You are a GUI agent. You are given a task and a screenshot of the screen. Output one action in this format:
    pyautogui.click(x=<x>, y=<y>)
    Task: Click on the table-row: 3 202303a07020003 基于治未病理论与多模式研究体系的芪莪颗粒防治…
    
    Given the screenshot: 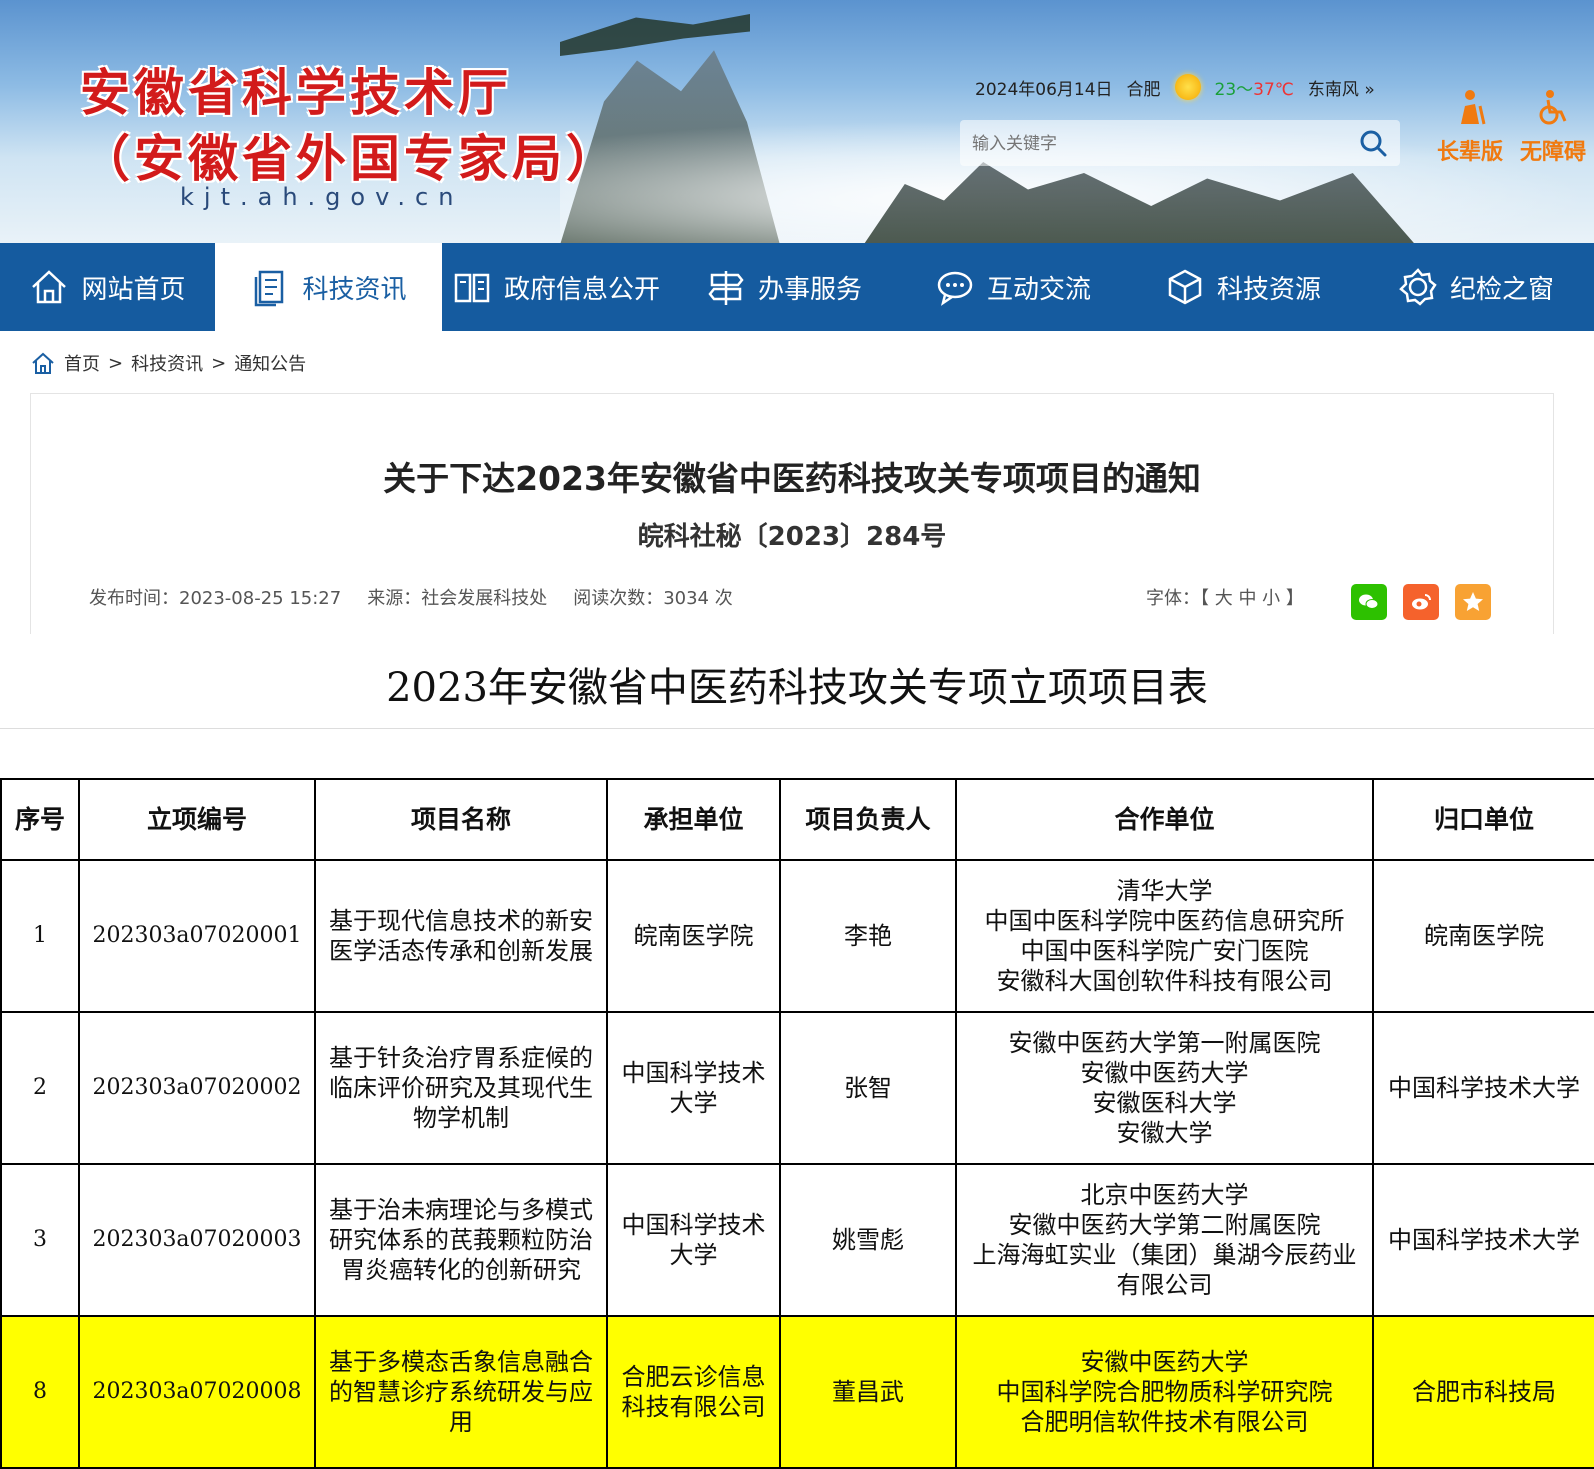 What is the action you would take?
    pyautogui.click(x=797, y=1240)
    